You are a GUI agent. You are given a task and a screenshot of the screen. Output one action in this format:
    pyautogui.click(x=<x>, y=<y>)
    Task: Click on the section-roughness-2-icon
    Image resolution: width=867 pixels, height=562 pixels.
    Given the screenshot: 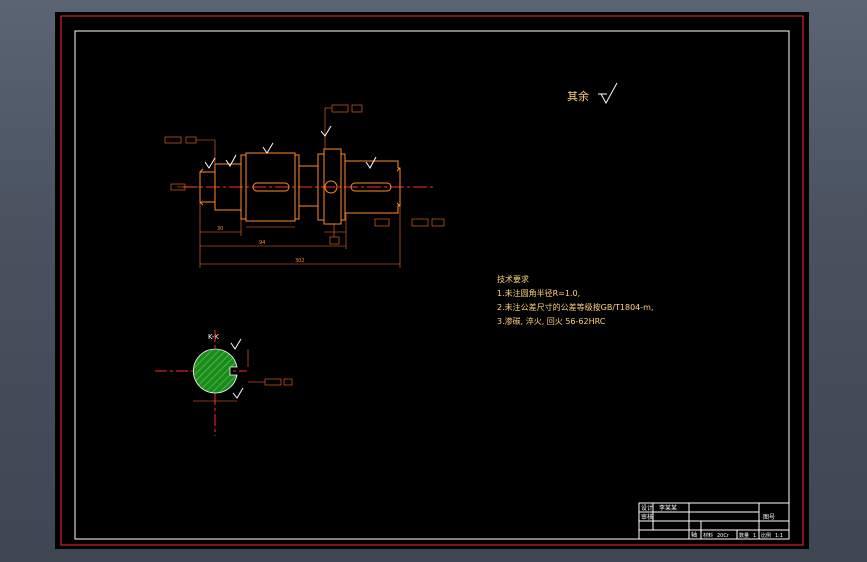 What is the action you would take?
    pyautogui.click(x=238, y=393)
    